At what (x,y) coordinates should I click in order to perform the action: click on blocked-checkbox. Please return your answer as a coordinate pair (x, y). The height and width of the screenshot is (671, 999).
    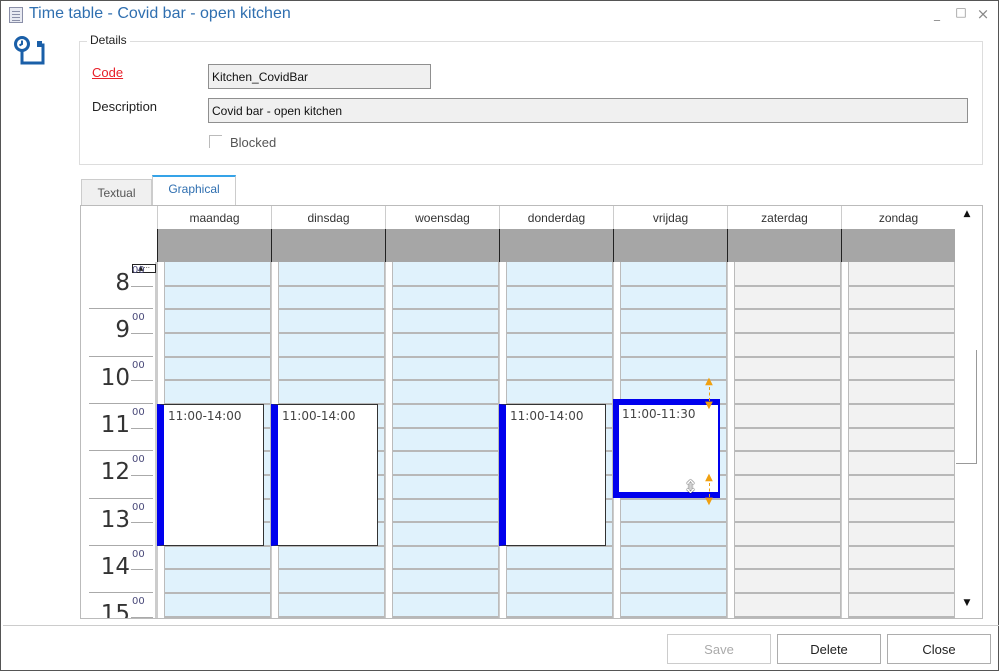
    Looking at the image, I should click on (215, 141).